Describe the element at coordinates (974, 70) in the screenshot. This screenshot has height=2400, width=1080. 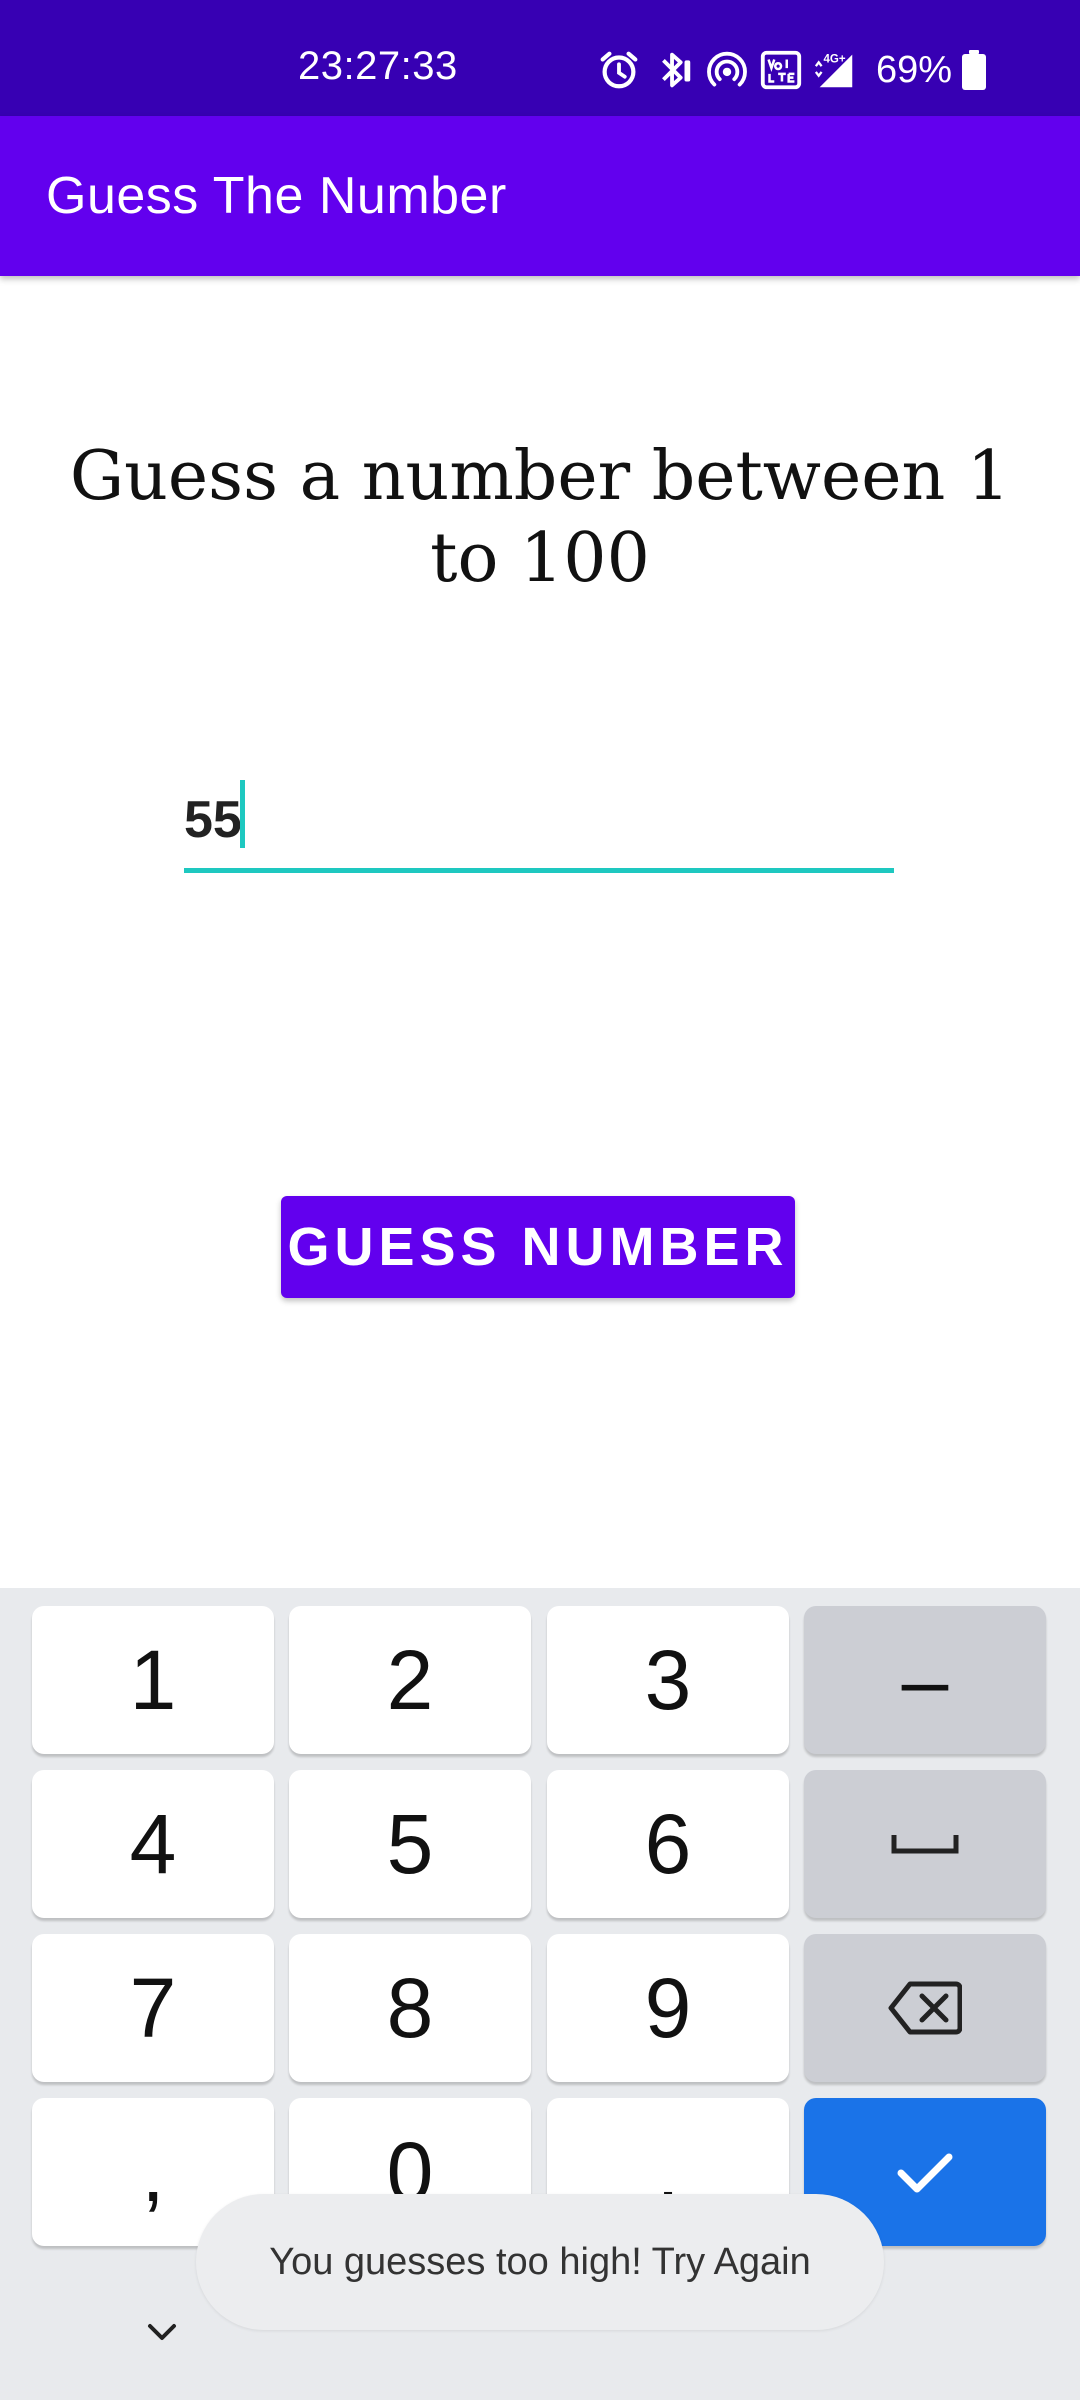
I see `battery-icon` at that location.